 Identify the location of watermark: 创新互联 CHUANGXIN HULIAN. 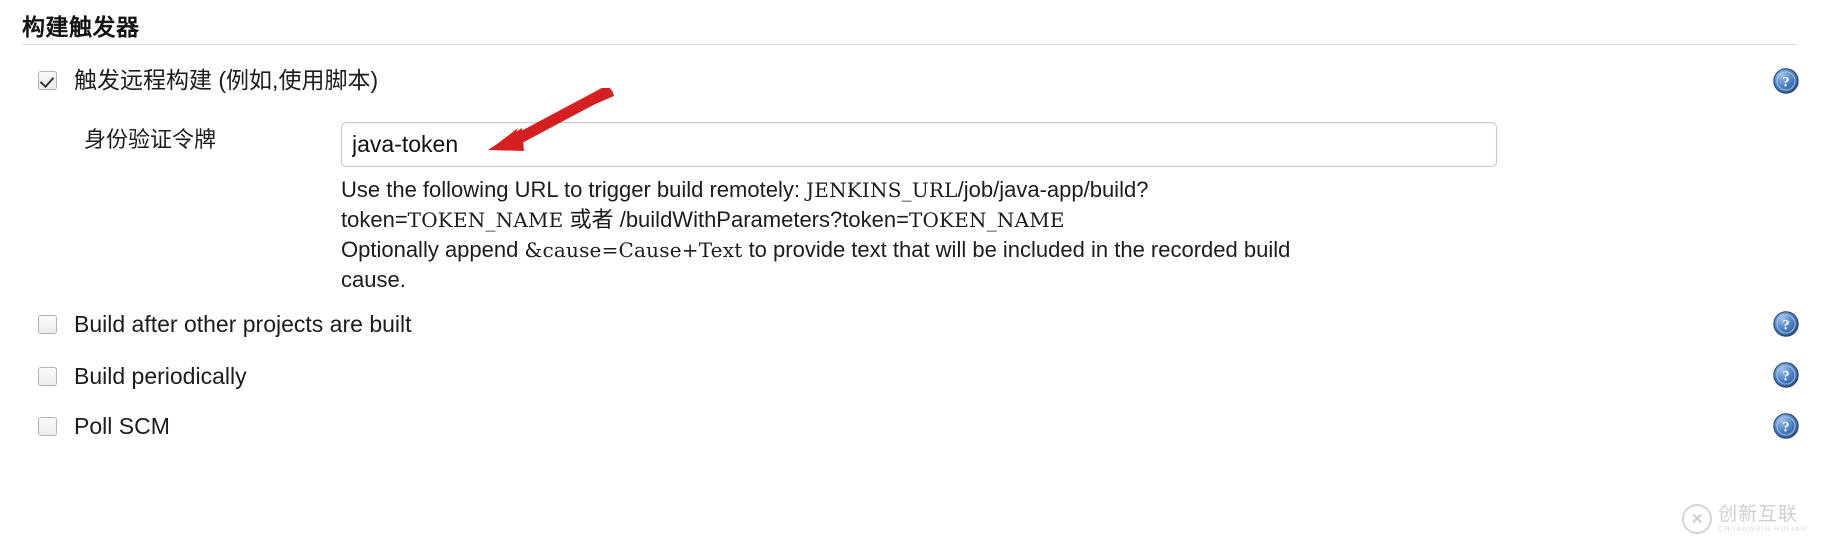
(1744, 519).